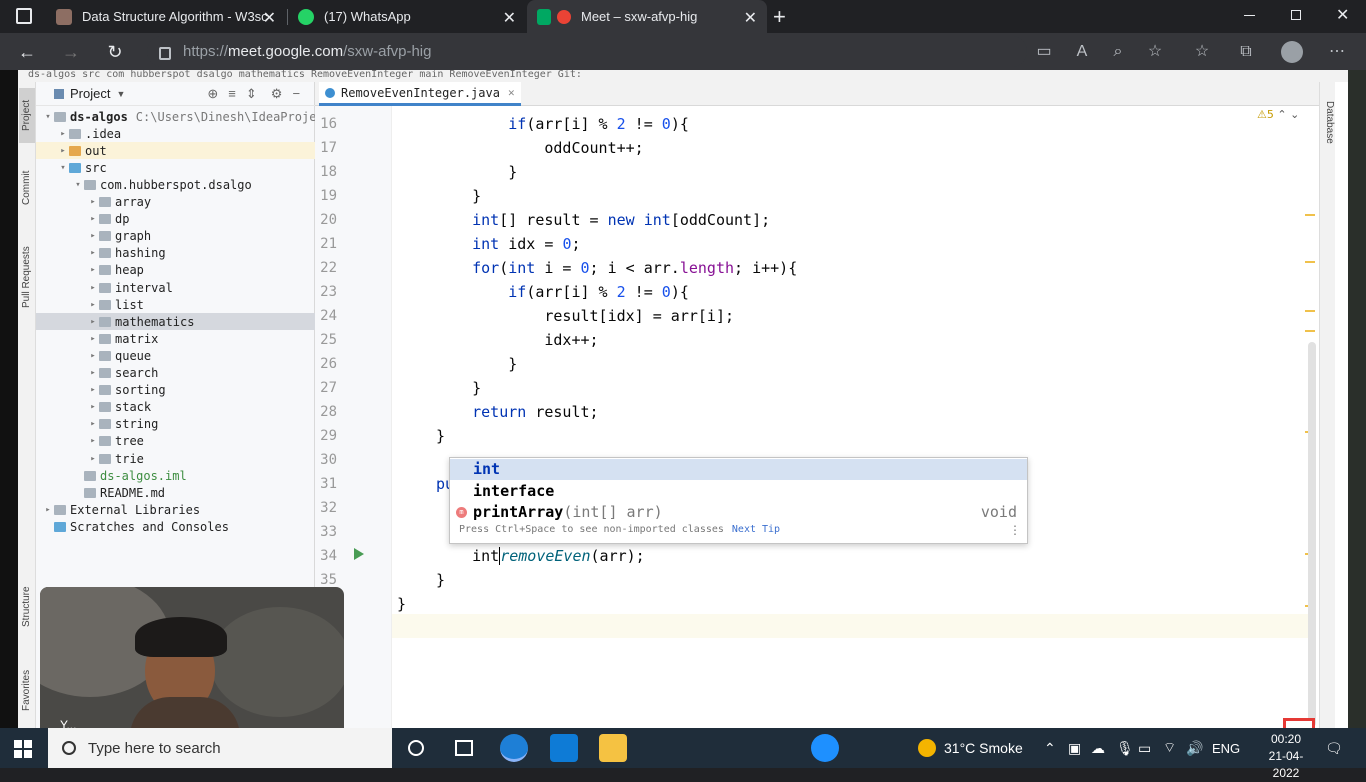 This screenshot has height=782, width=1366. What do you see at coordinates (1337, 52) in the screenshot?
I see `more-icon: ⋯` at bounding box center [1337, 52].